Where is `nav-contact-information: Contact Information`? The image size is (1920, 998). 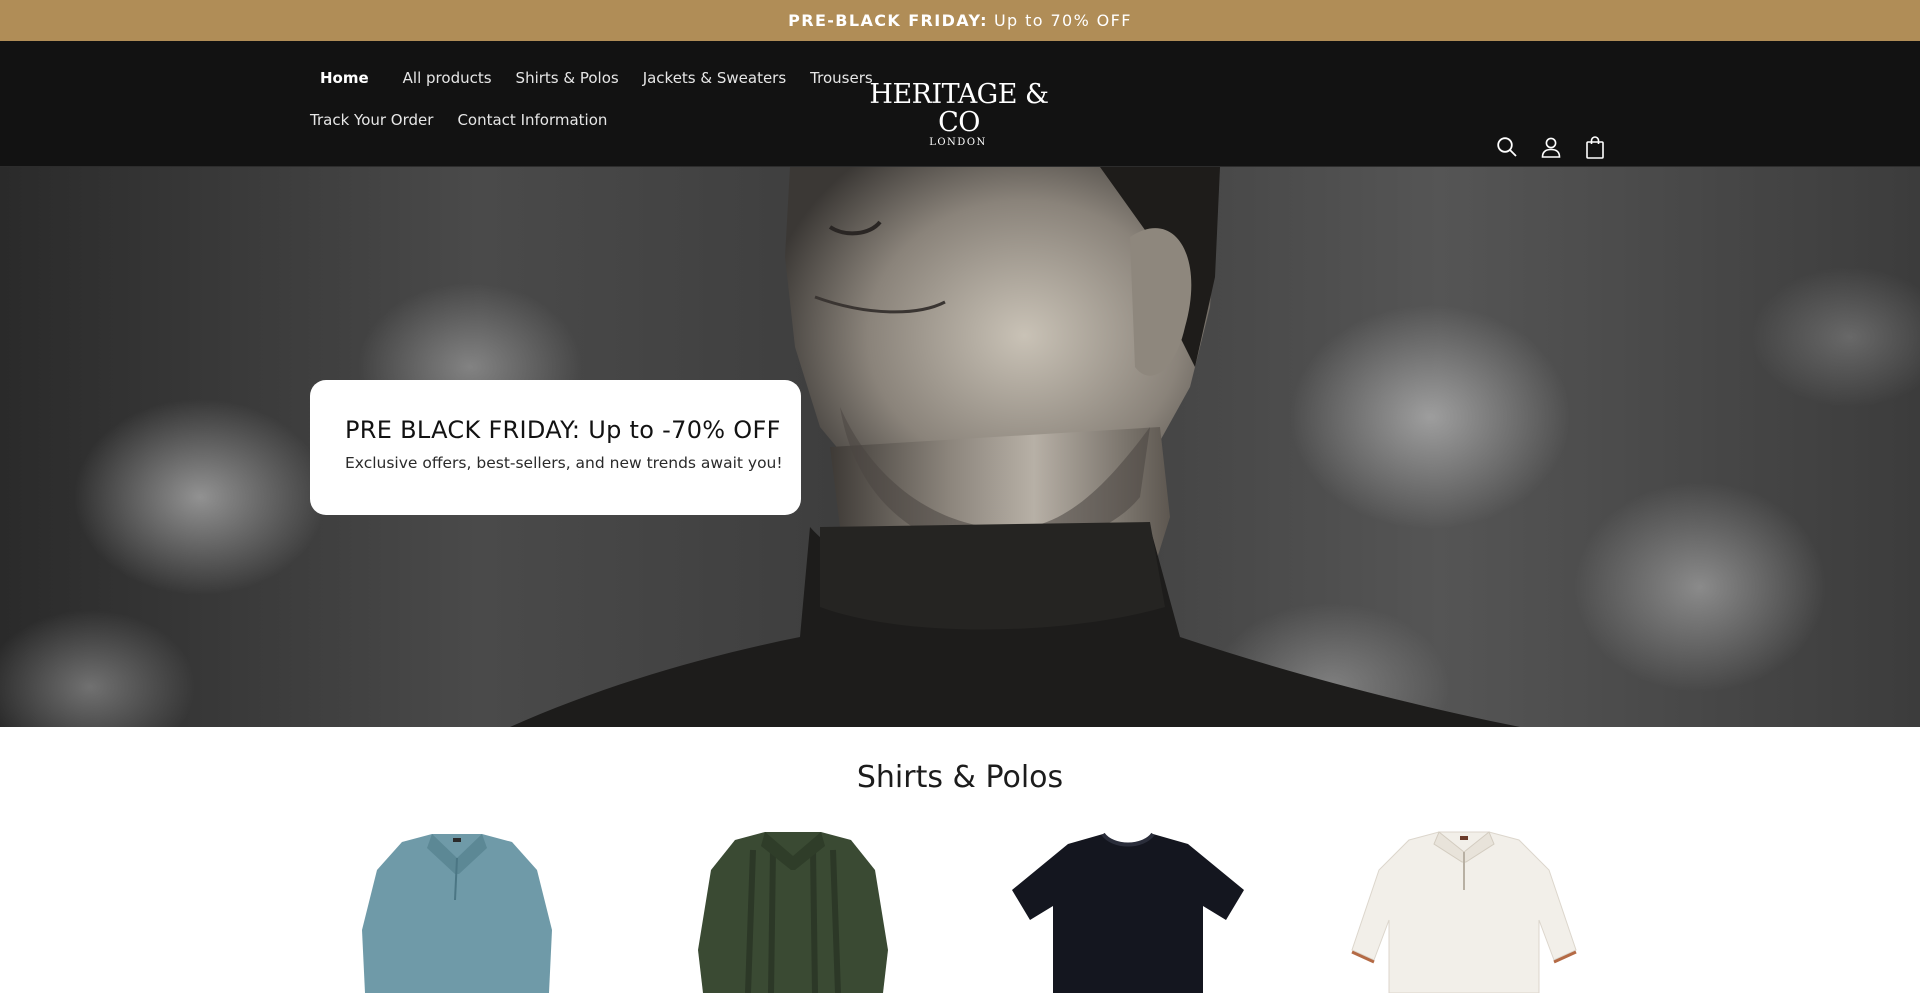 nav-contact-information: Contact Information is located at coordinates (532, 120).